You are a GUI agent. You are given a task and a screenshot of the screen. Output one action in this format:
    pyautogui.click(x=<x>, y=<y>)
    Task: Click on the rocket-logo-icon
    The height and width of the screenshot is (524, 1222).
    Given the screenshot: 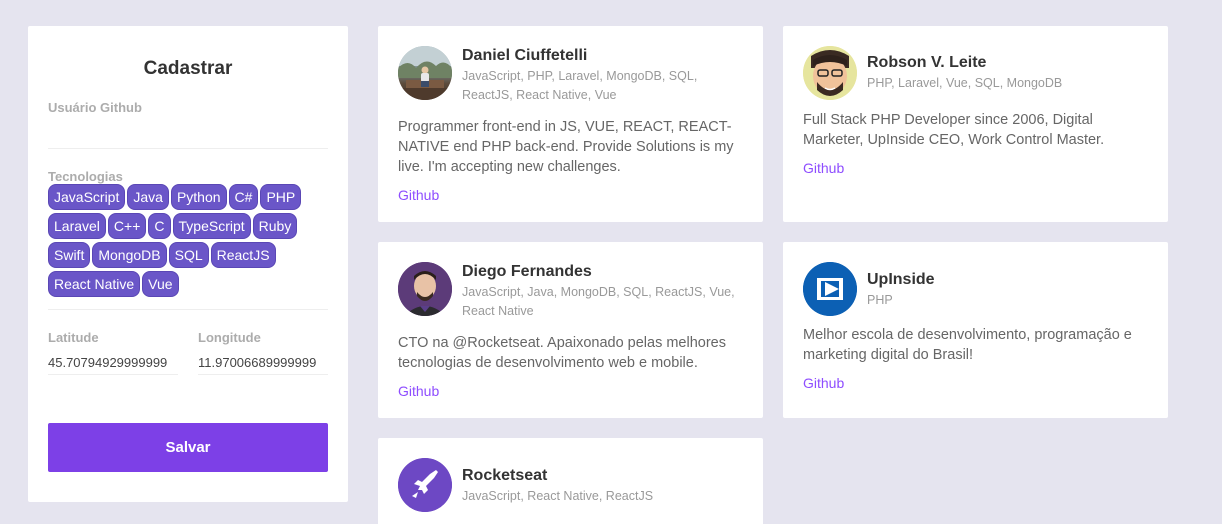 What is the action you would take?
    pyautogui.click(x=425, y=485)
    